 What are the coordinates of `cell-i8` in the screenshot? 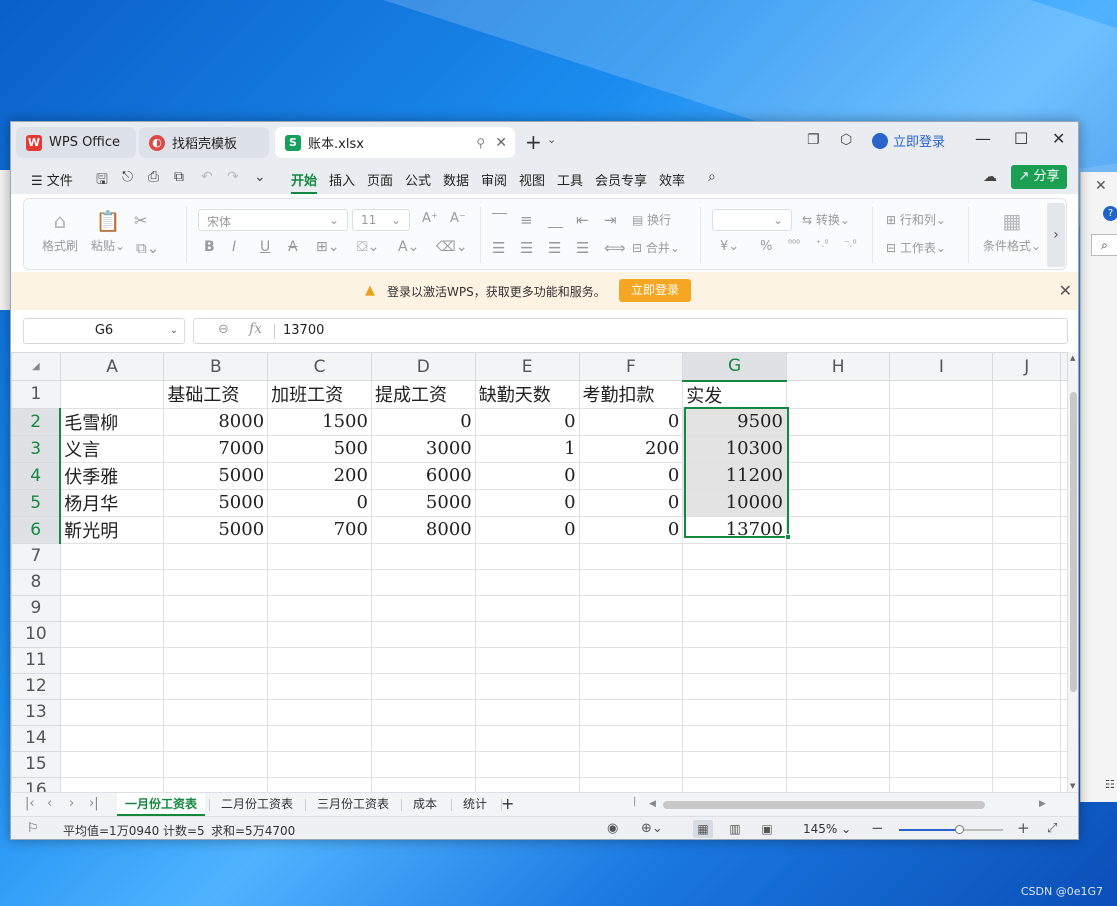 It's located at (941, 582).